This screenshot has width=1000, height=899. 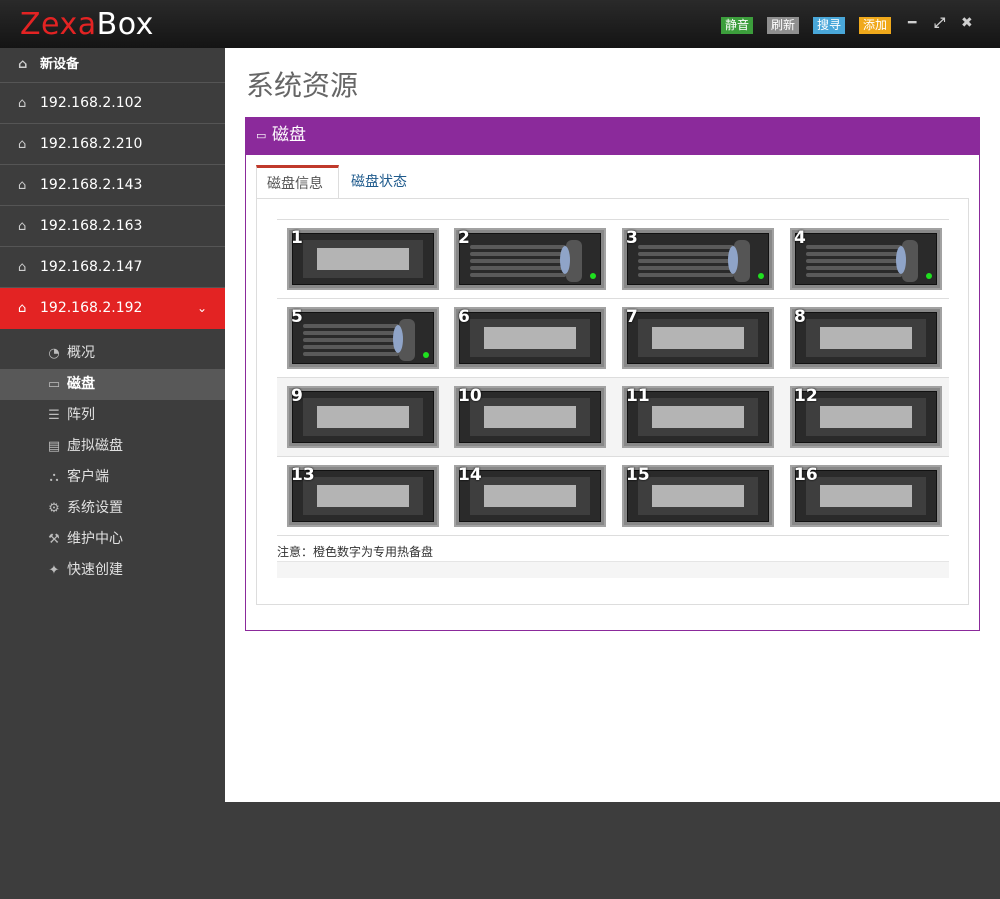 I want to click on panel-title: 磁盘, so click(x=289, y=135).